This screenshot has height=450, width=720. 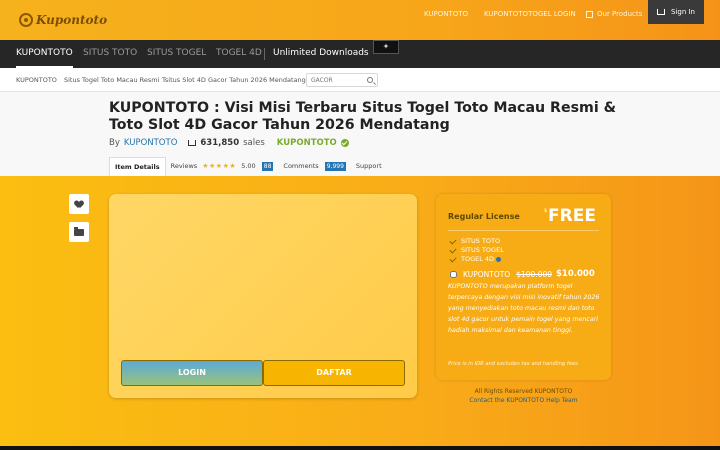 I want to click on favorite-button, so click(x=79, y=204).